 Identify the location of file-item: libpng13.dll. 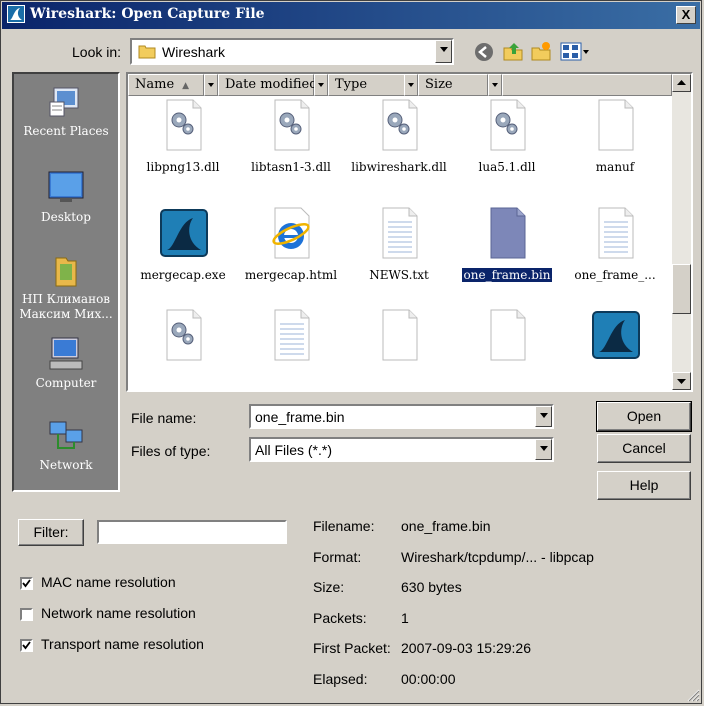
(183, 135).